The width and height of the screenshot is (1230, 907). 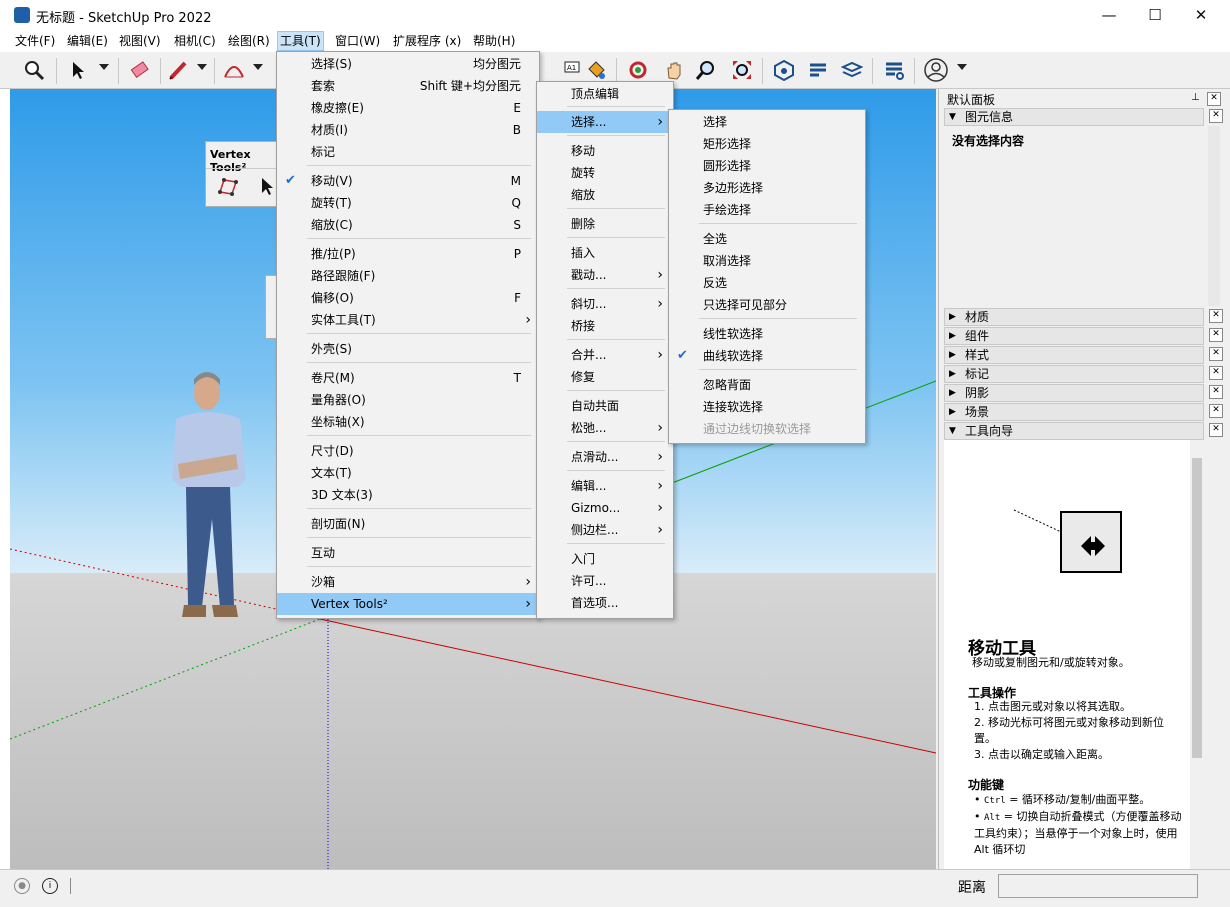 What do you see at coordinates (22, 886) in the screenshot?
I see `geo-location-icon: ●` at bounding box center [22, 886].